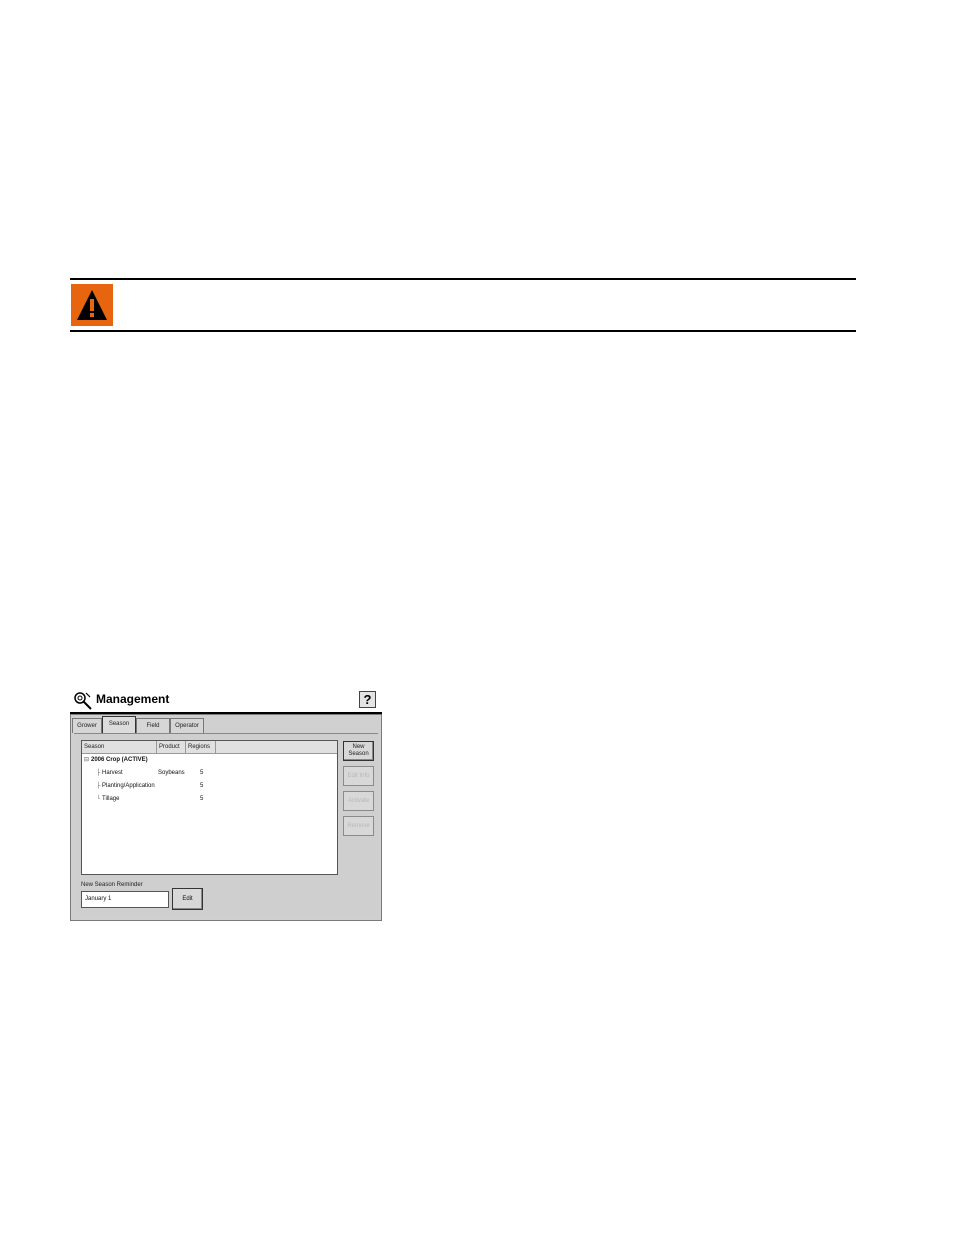 Image resolution: width=954 pixels, height=1235 pixels. Describe the element at coordinates (367, 699) in the screenshot. I see `help-button: ?` at that location.